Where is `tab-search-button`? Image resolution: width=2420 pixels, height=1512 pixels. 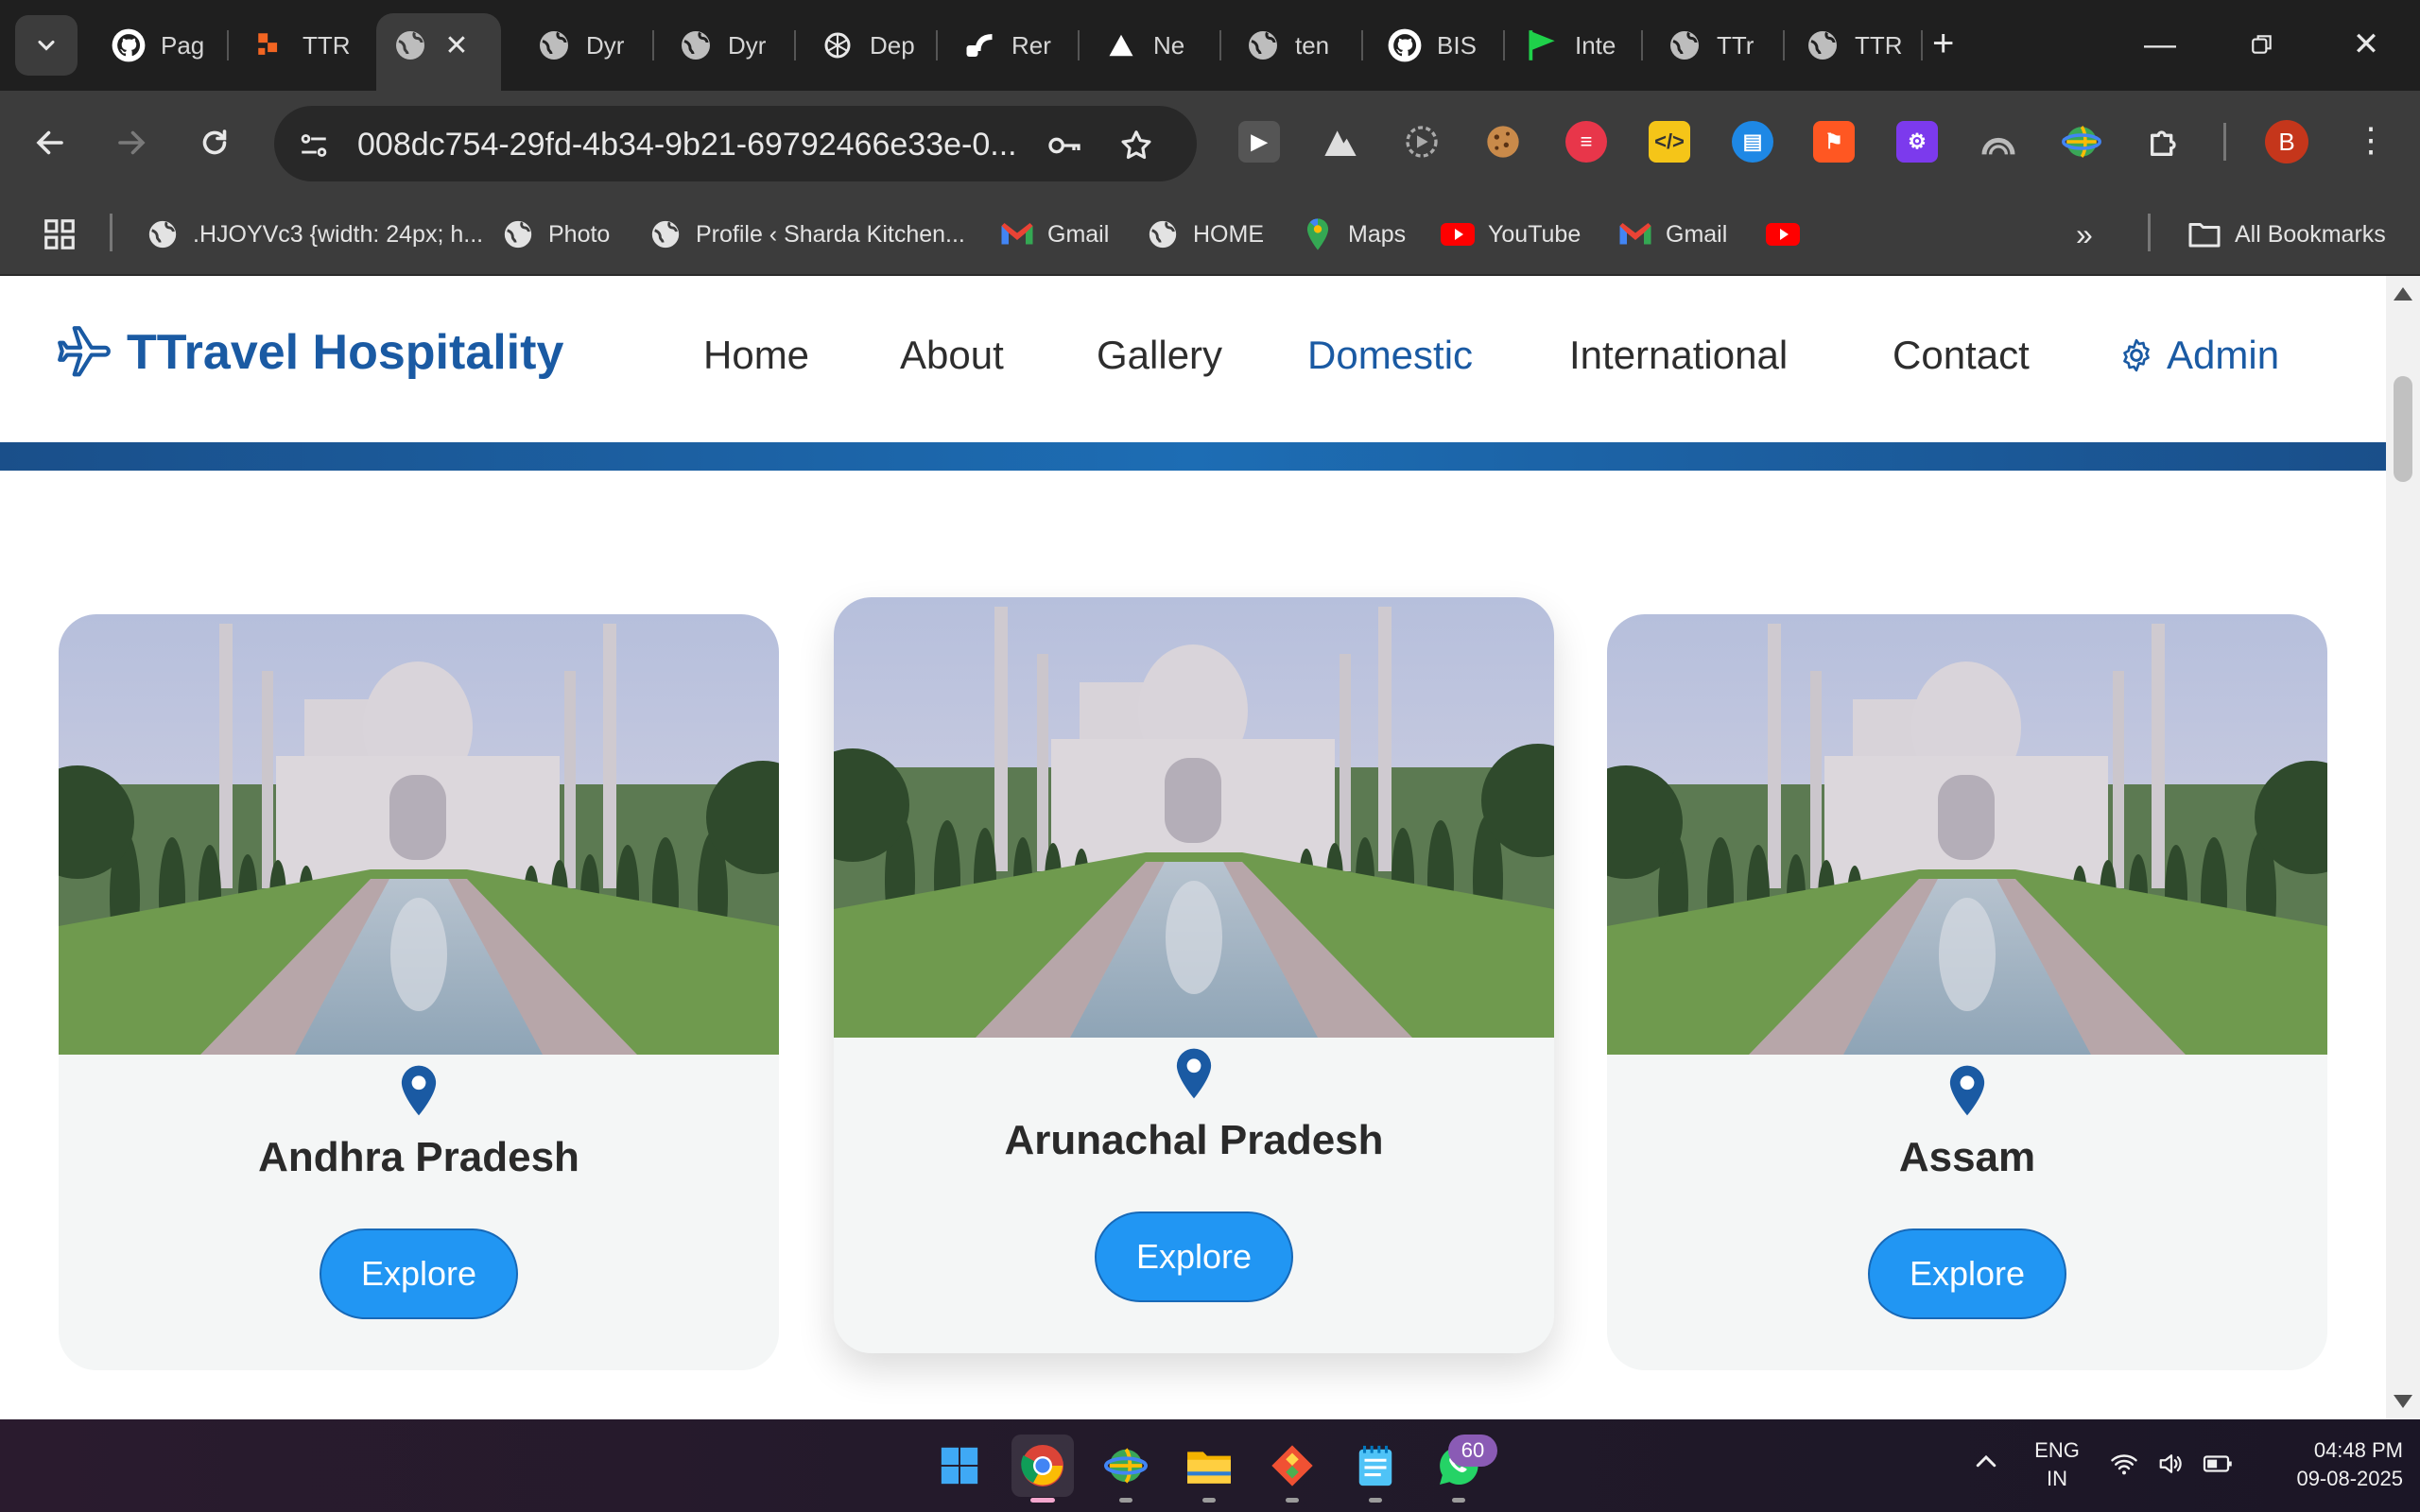 tab-search-button is located at coordinates (46, 45).